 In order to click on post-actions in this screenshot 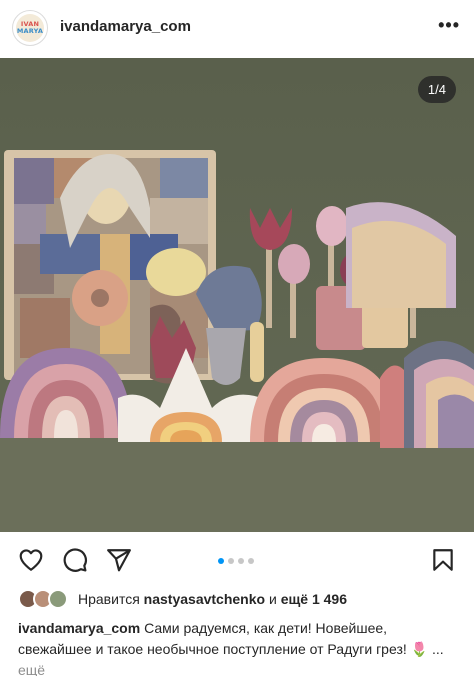, I will do `click(237, 559)`.